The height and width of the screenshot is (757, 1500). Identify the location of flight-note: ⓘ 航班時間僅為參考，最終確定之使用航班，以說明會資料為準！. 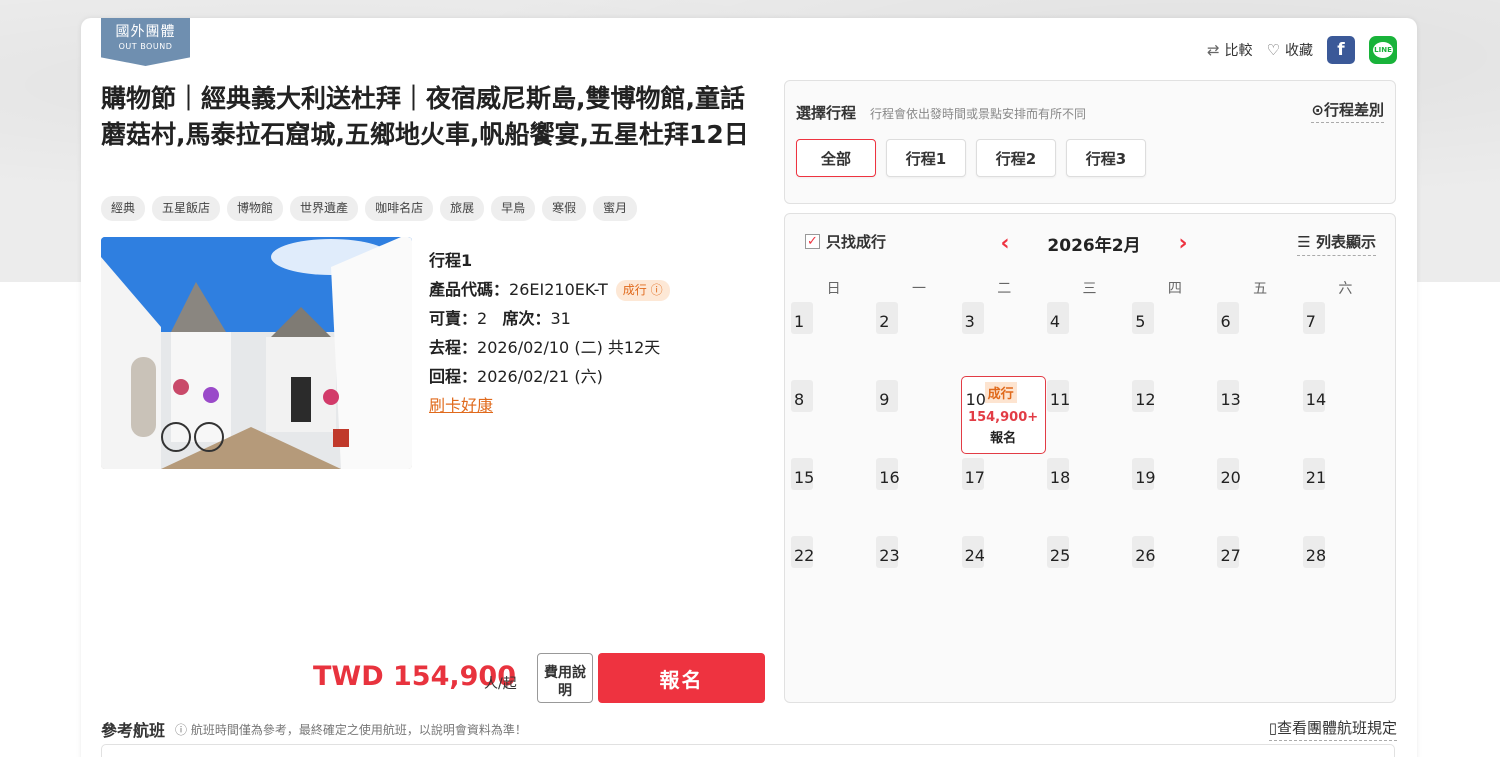
(351, 729).